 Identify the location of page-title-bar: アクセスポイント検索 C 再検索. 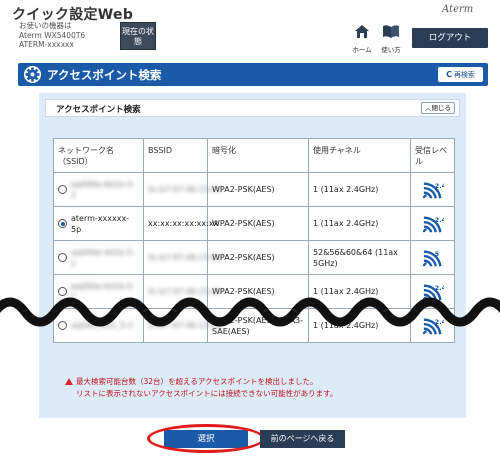
(253, 74).